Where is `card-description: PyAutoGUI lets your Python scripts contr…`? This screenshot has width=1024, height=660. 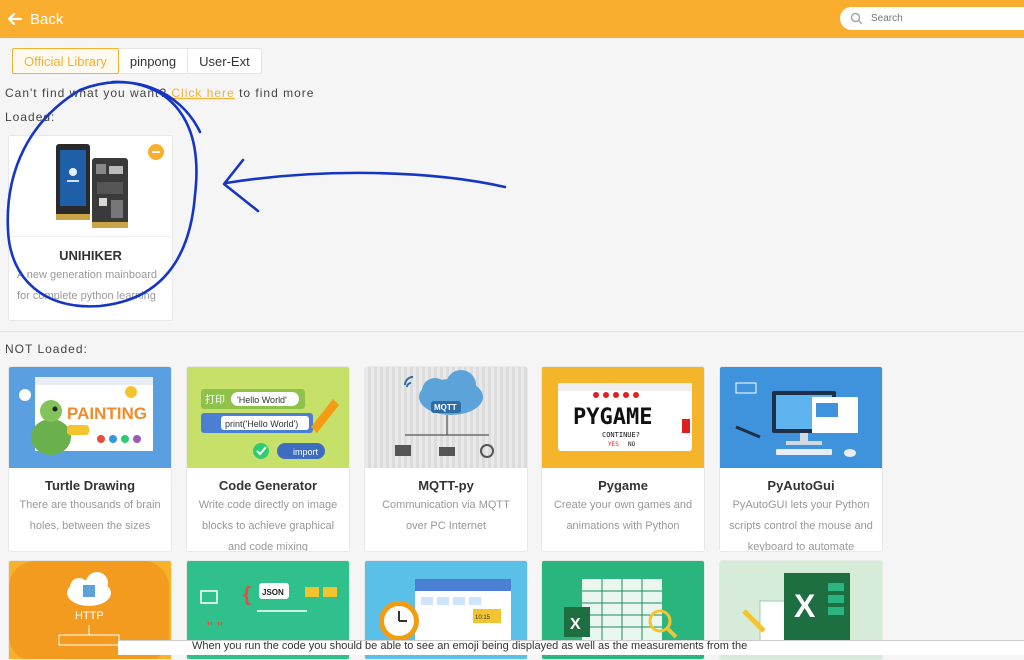
card-description: PyAutoGUI lets your Python scripts contr… is located at coordinates (801, 525).